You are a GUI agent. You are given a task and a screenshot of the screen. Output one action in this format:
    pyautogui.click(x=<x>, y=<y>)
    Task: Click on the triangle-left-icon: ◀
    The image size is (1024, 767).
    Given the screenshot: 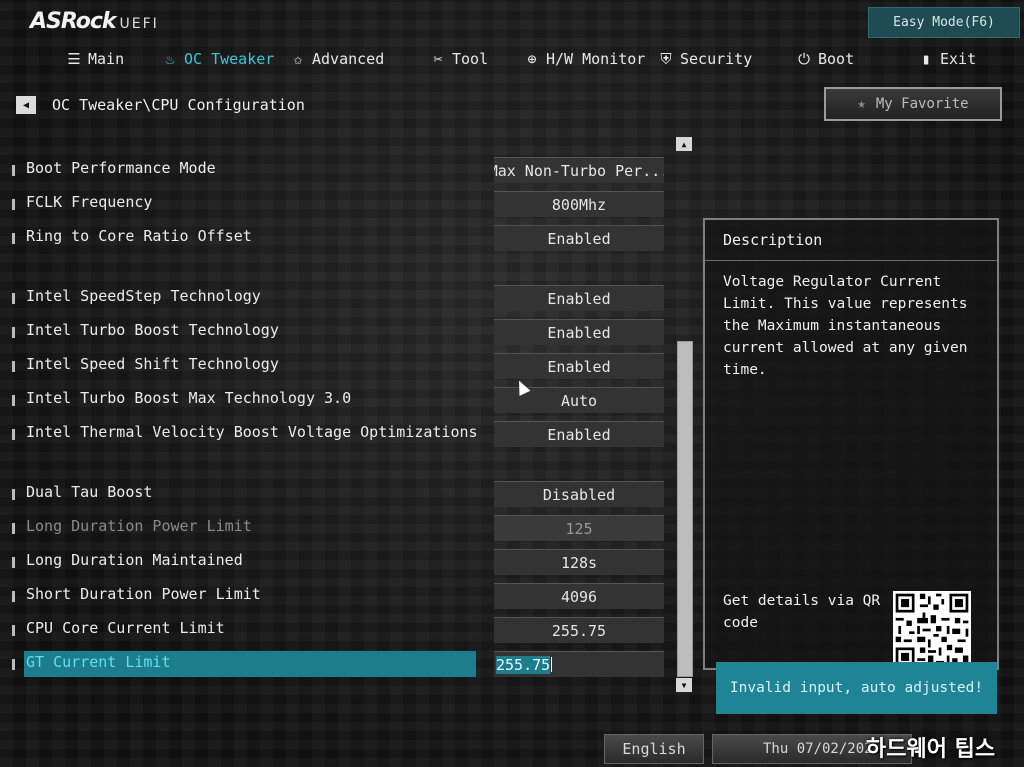 What is the action you would take?
    pyautogui.click(x=26, y=105)
    